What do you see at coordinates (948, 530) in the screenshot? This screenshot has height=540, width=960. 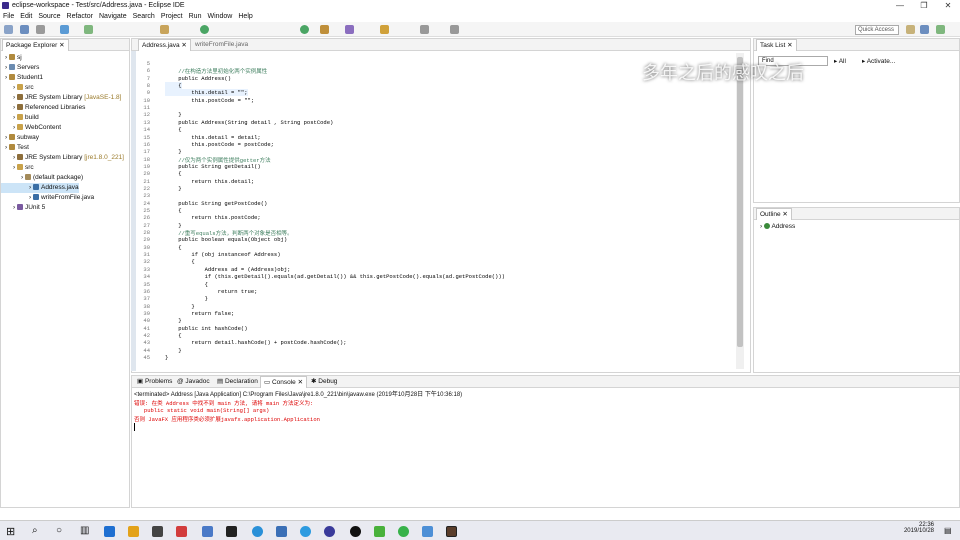 I see `notification-icon: ▤` at bounding box center [948, 530].